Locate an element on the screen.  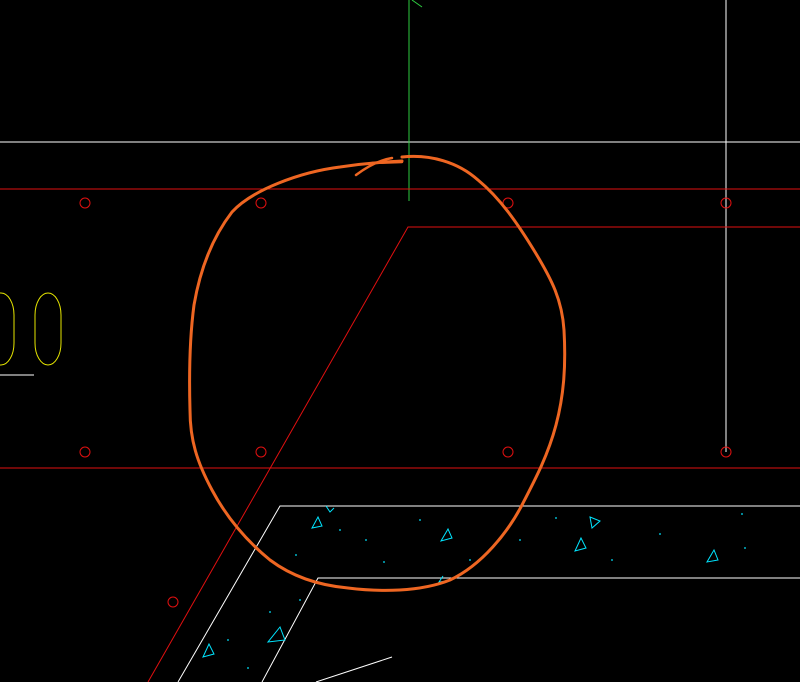
column-marks is located at coordinates (31, 329).